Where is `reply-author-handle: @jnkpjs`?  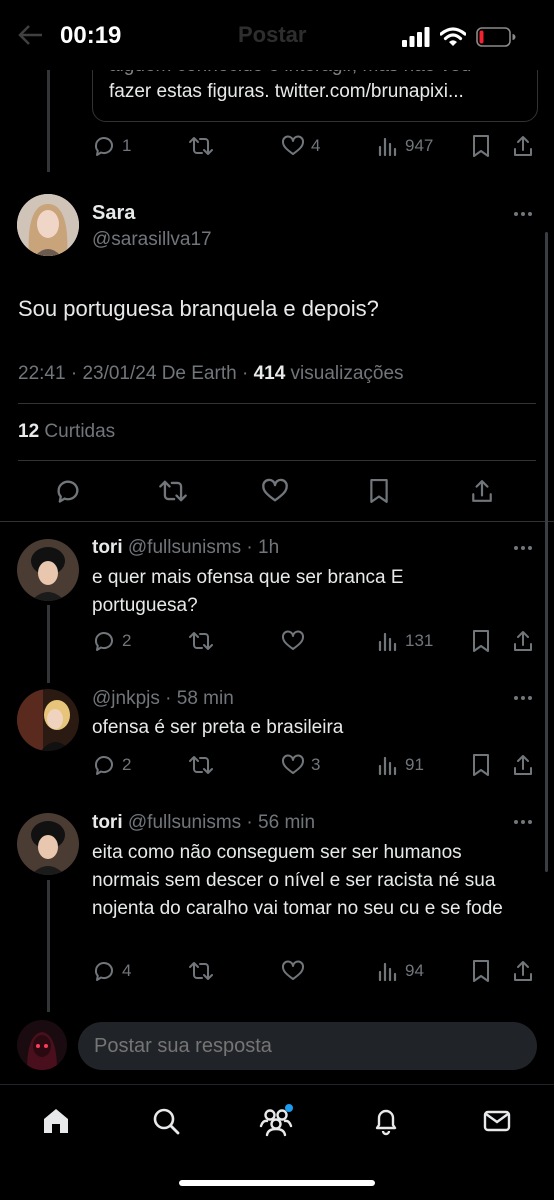 reply-author-handle: @jnkpjs is located at coordinates (126, 698).